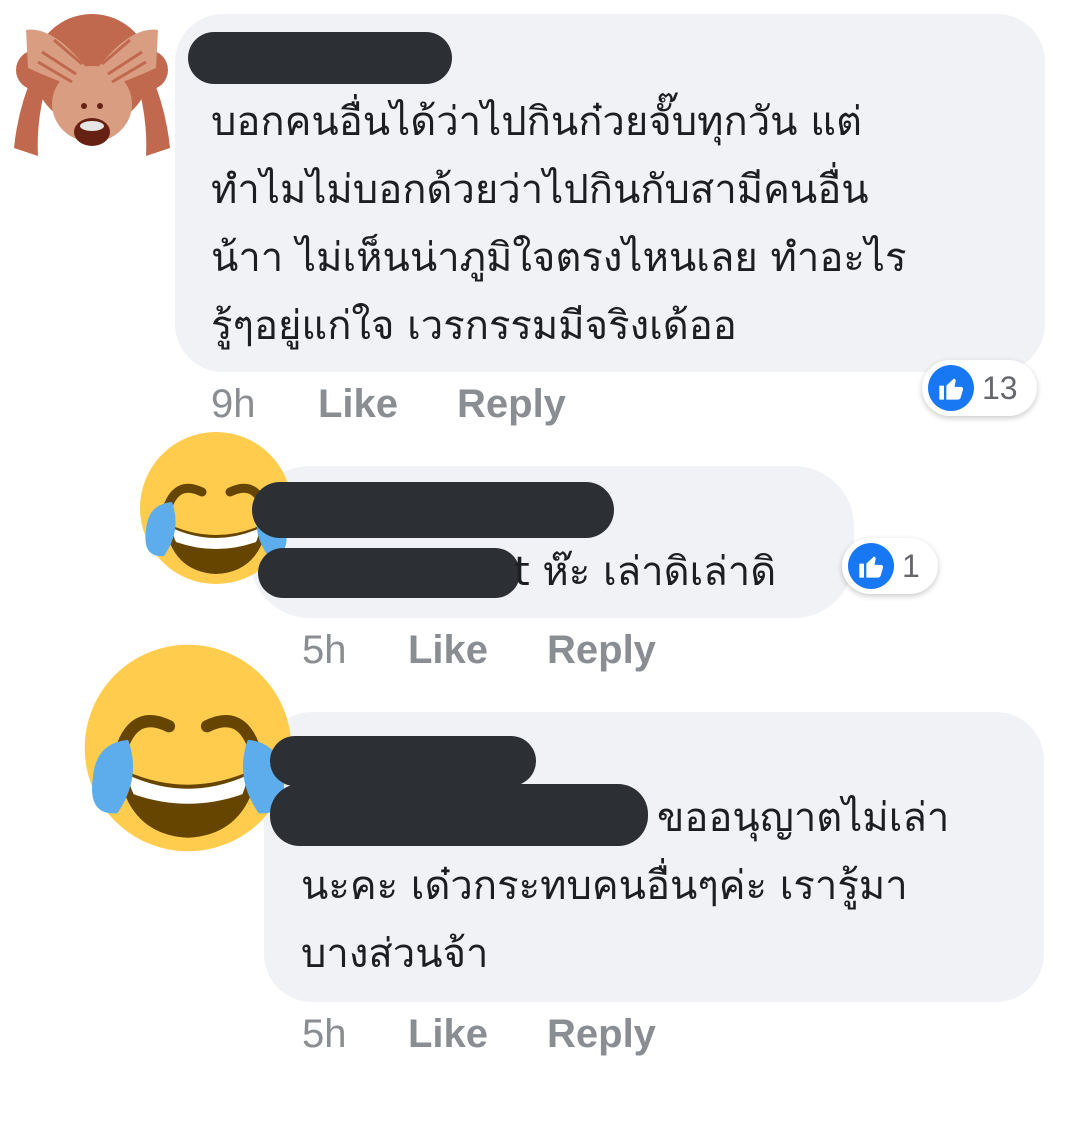  What do you see at coordinates (540, 190) in the screenshot?
I see `comment-text-line: ทำไมไม่บอกด้วยว่าไปกินกับสามีคนอื่น` at bounding box center [540, 190].